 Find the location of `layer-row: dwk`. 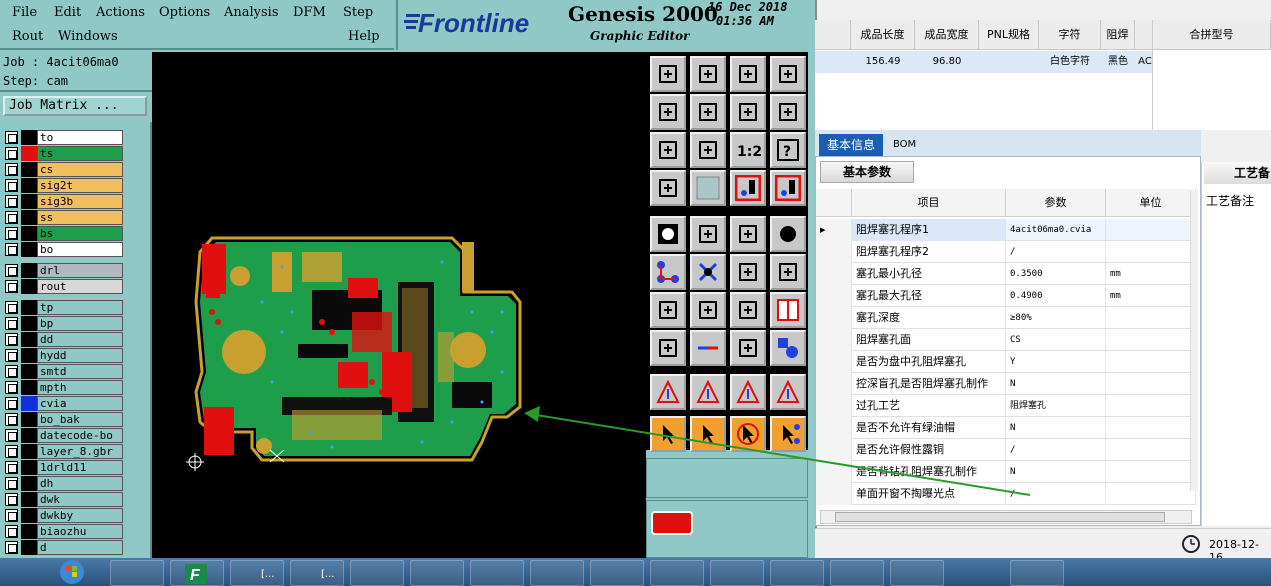

layer-row: dwk is located at coordinates (63, 499).